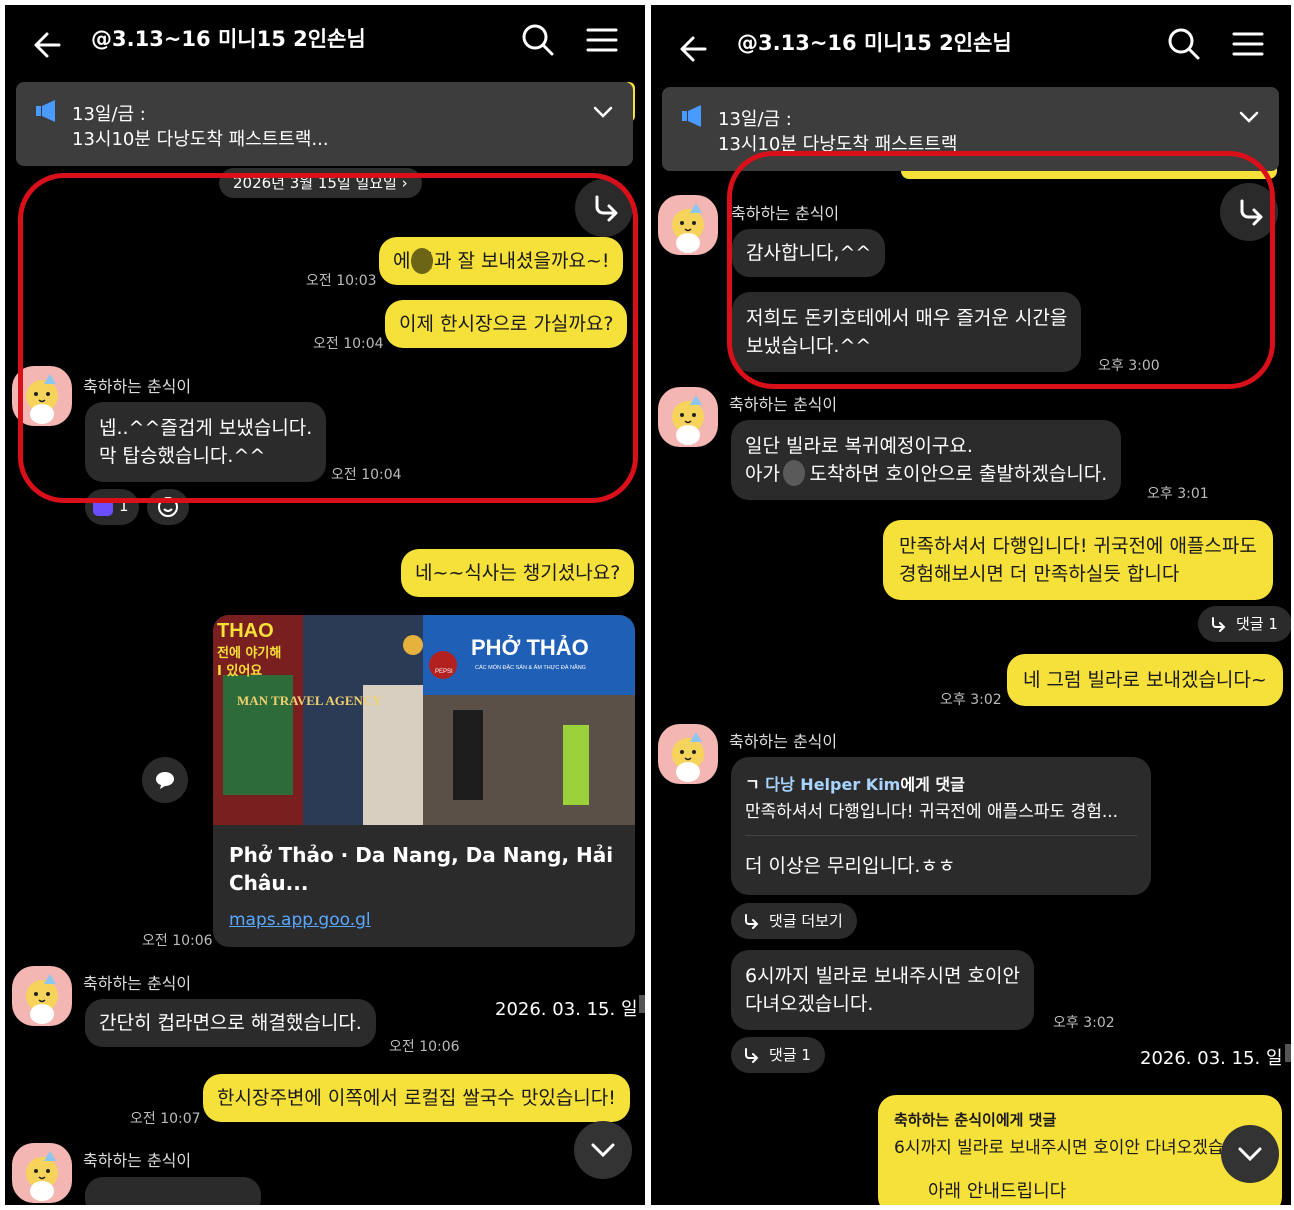 The image size is (1294, 1210). I want to click on image-sign: PHỞ THẢO, so click(530, 647).